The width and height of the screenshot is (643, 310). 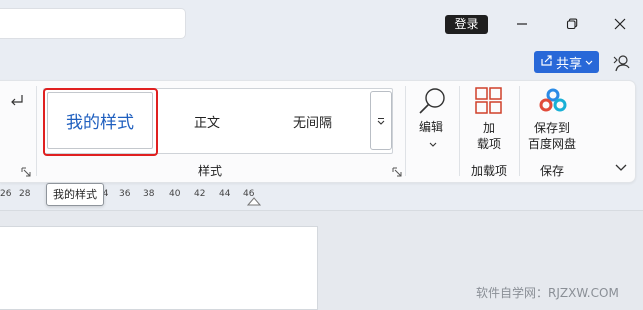 I want to click on ruler-tick: 44, so click(x=225, y=194).